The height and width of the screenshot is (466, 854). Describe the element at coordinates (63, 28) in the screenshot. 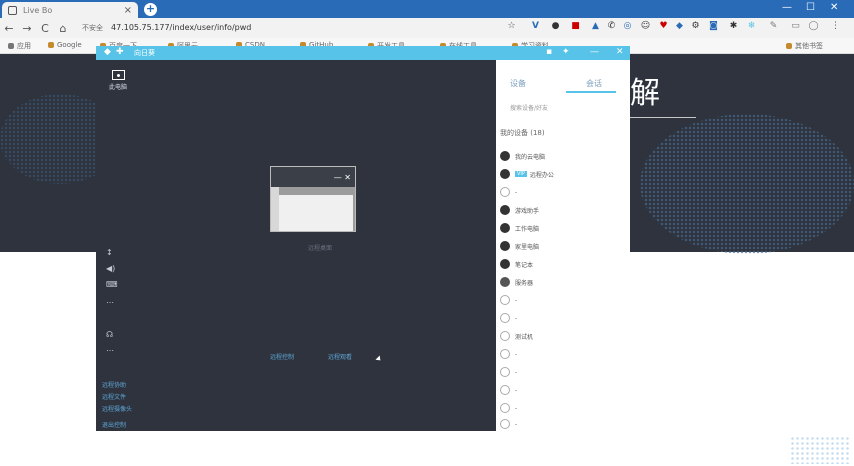

I see `home-button: ⌂` at that location.